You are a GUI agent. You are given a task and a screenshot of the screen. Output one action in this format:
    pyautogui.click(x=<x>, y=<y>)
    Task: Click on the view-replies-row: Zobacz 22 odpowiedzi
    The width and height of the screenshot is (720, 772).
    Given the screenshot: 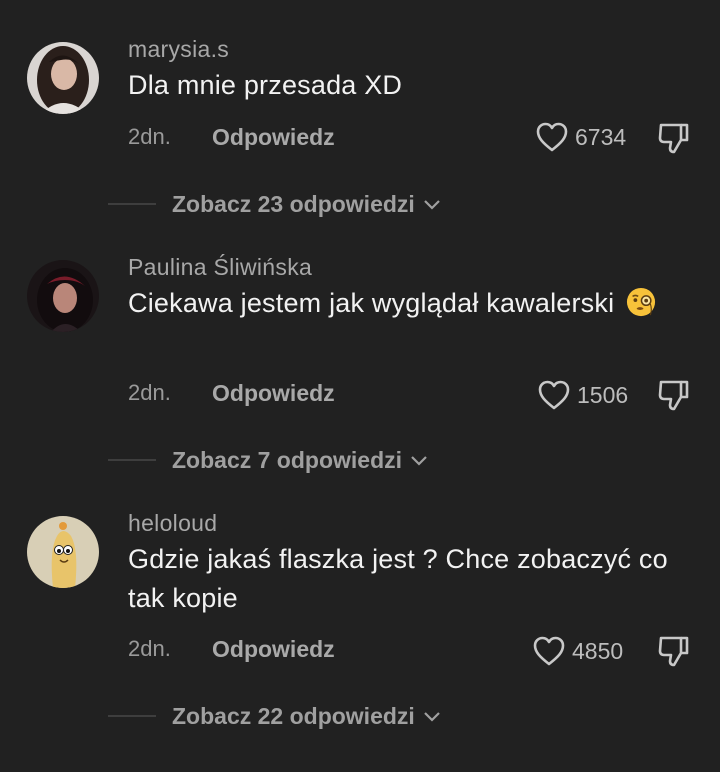 What is the action you would take?
    pyautogui.click(x=360, y=716)
    